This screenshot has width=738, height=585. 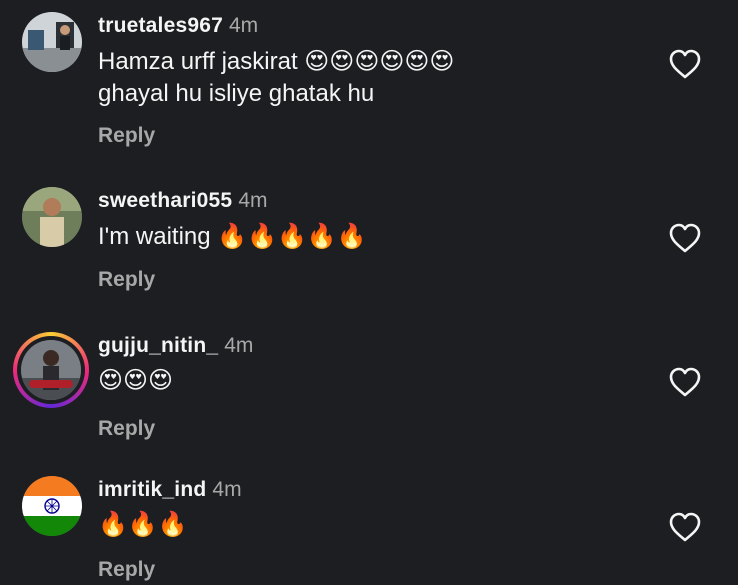 What do you see at coordinates (165, 200) in the screenshot?
I see `username: sweethari055` at bounding box center [165, 200].